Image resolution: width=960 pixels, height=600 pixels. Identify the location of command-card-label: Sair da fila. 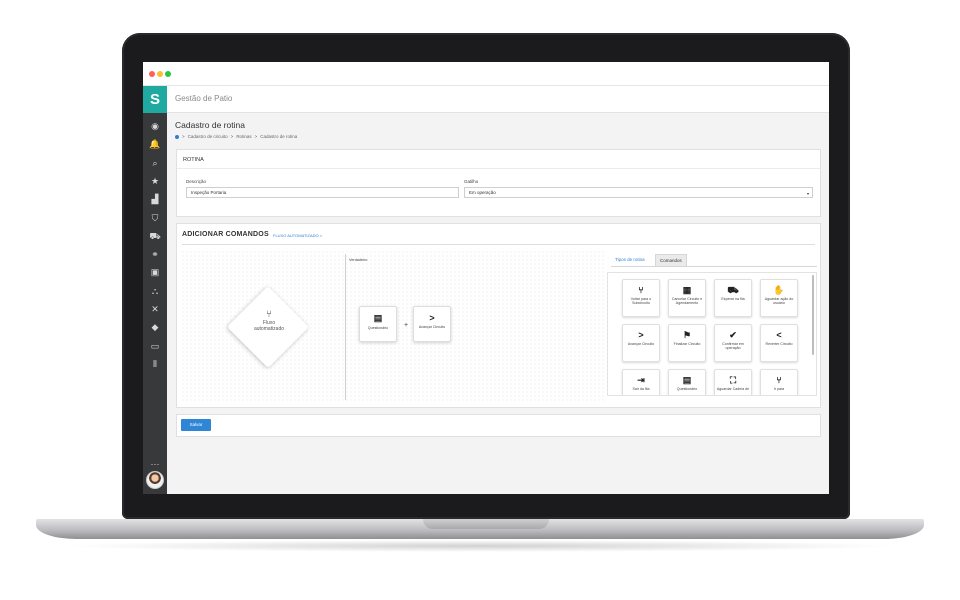
(641, 389).